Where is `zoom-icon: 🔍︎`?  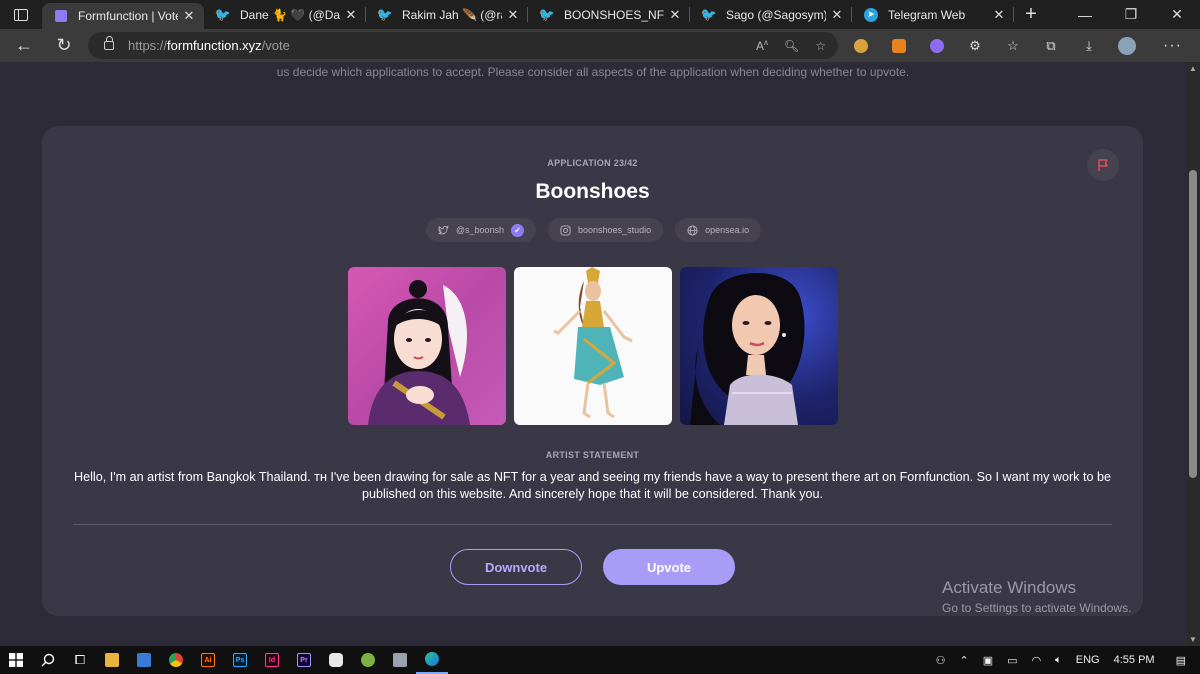
zoom-icon: 🔍︎ is located at coordinates (791, 46).